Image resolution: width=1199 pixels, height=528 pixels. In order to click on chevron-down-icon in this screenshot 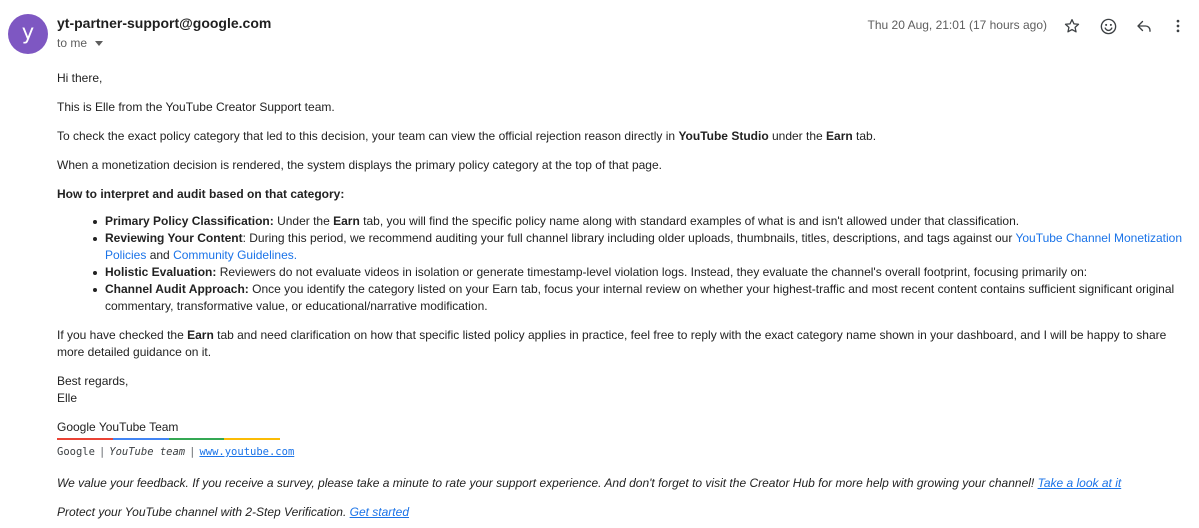, I will do `click(99, 43)`.